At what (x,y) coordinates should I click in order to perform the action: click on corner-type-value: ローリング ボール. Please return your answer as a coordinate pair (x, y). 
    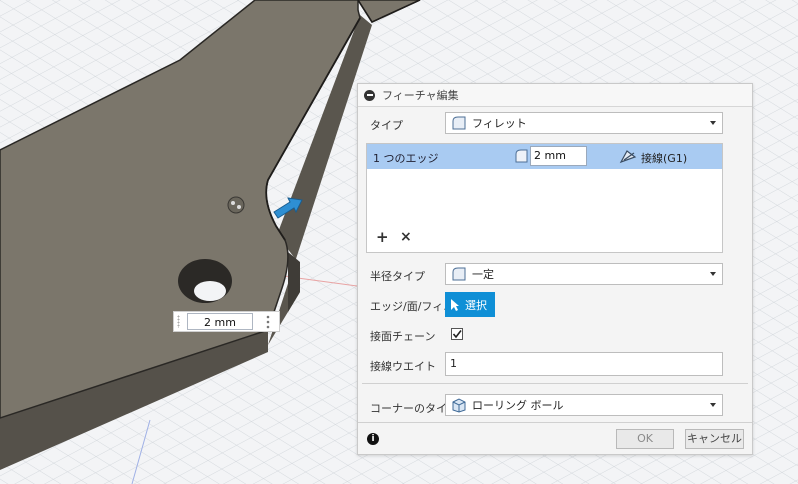
    Looking at the image, I should click on (518, 405).